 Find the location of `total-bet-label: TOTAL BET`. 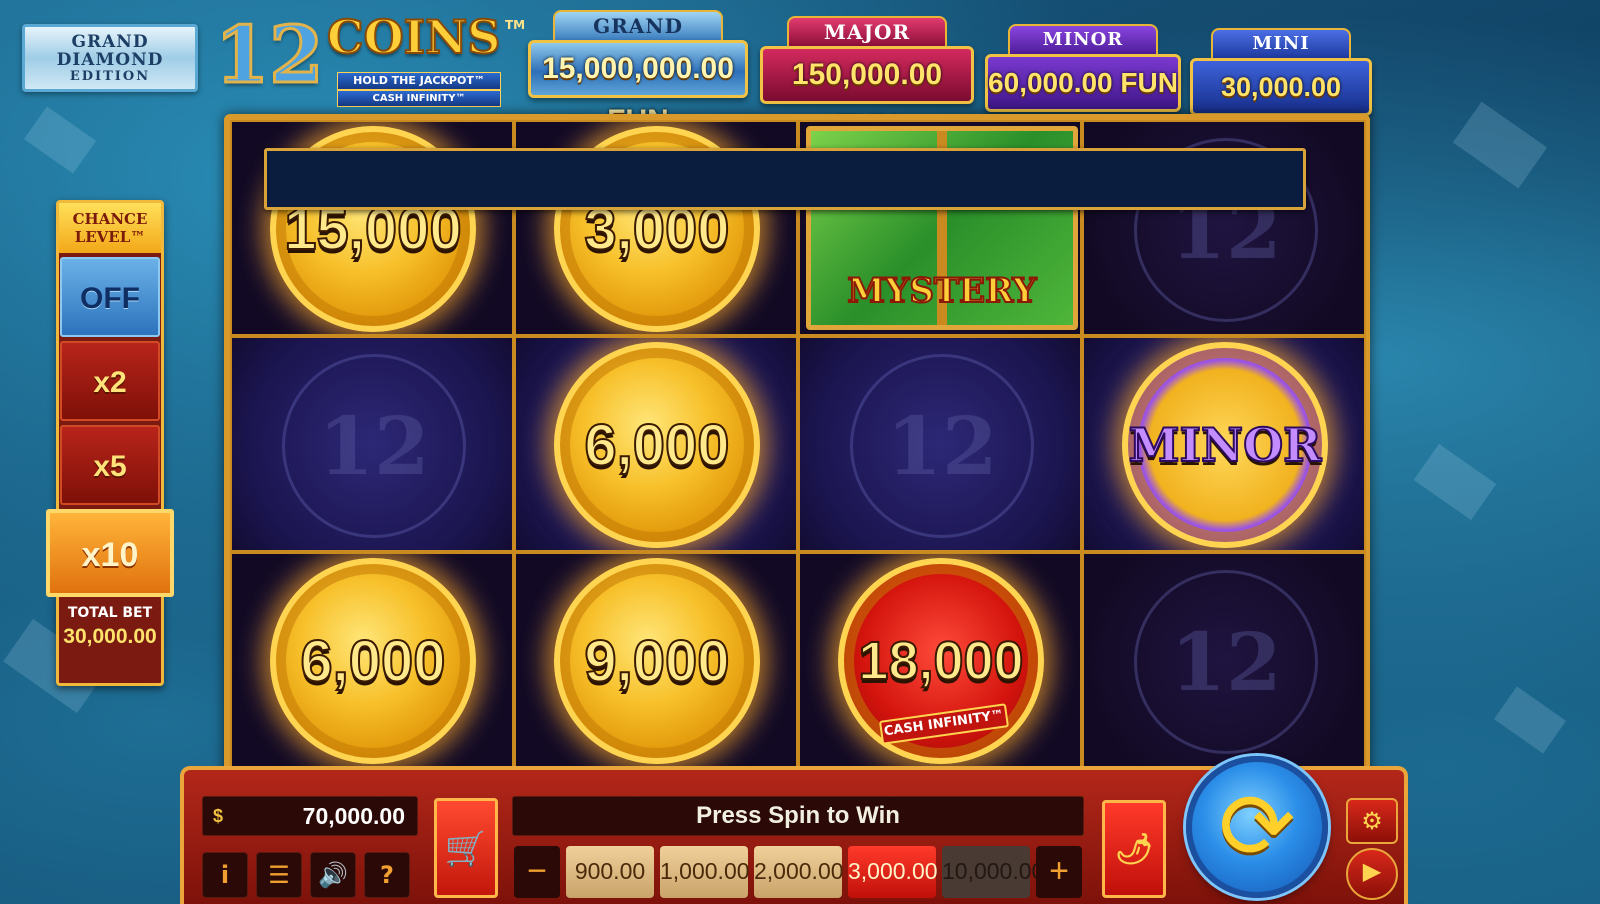

total-bet-label: TOTAL BET is located at coordinates (110, 613).